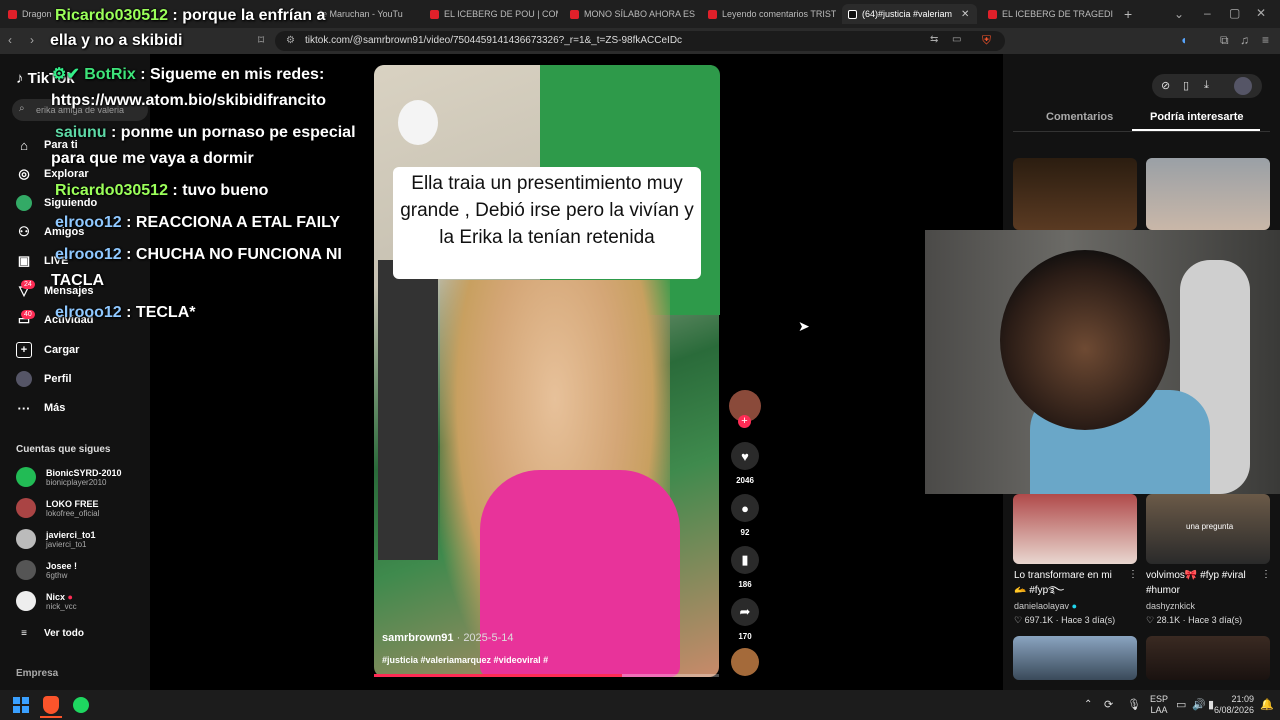  What do you see at coordinates (46, 601) in the screenshot?
I see `followed-account: Nicx ● nick_vcc` at bounding box center [46, 601].